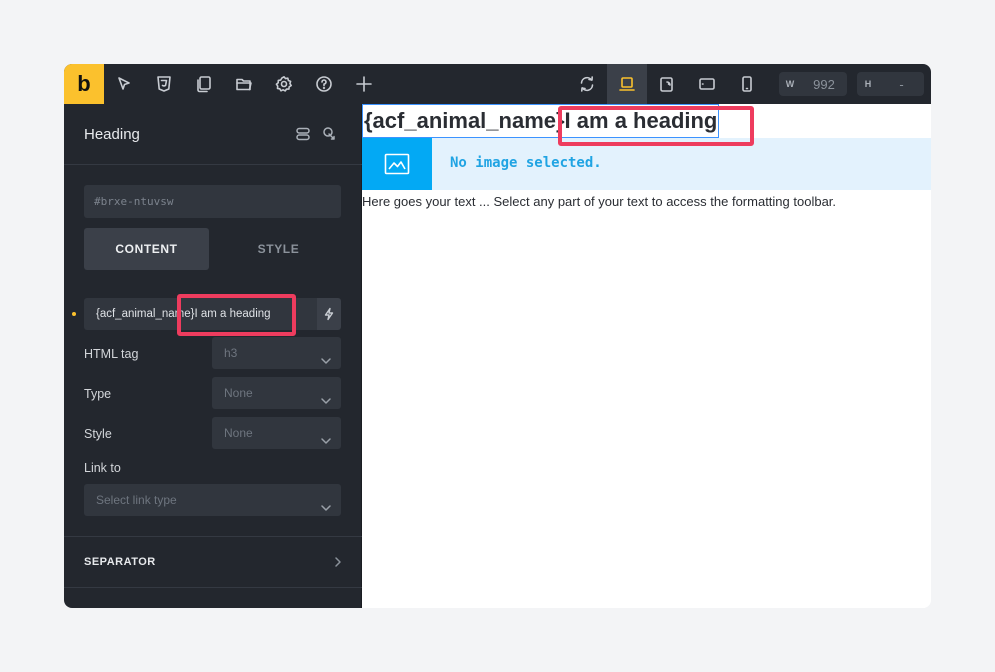 This screenshot has height=672, width=995. Describe the element at coordinates (120, 562) in the screenshot. I see `separator-section-label: SEPARATOR` at that location.